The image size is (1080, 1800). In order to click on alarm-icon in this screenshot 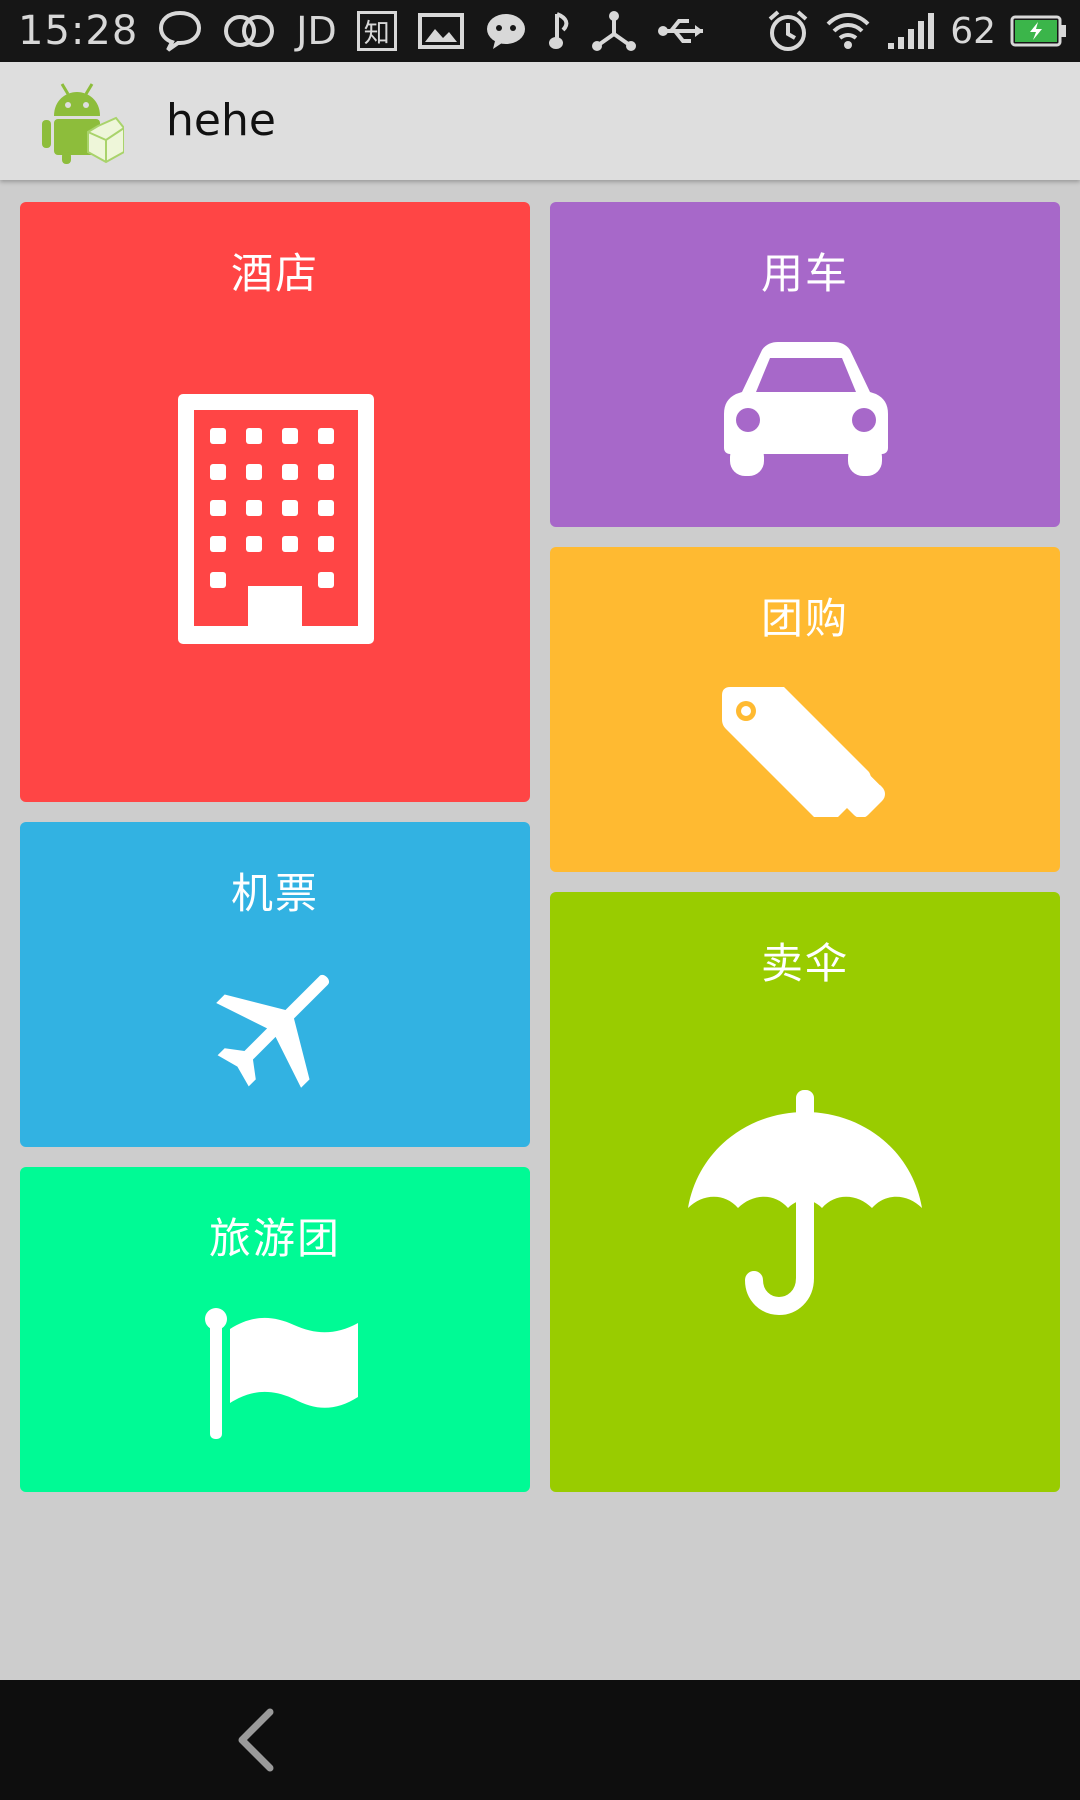, I will do `click(788, 31)`.